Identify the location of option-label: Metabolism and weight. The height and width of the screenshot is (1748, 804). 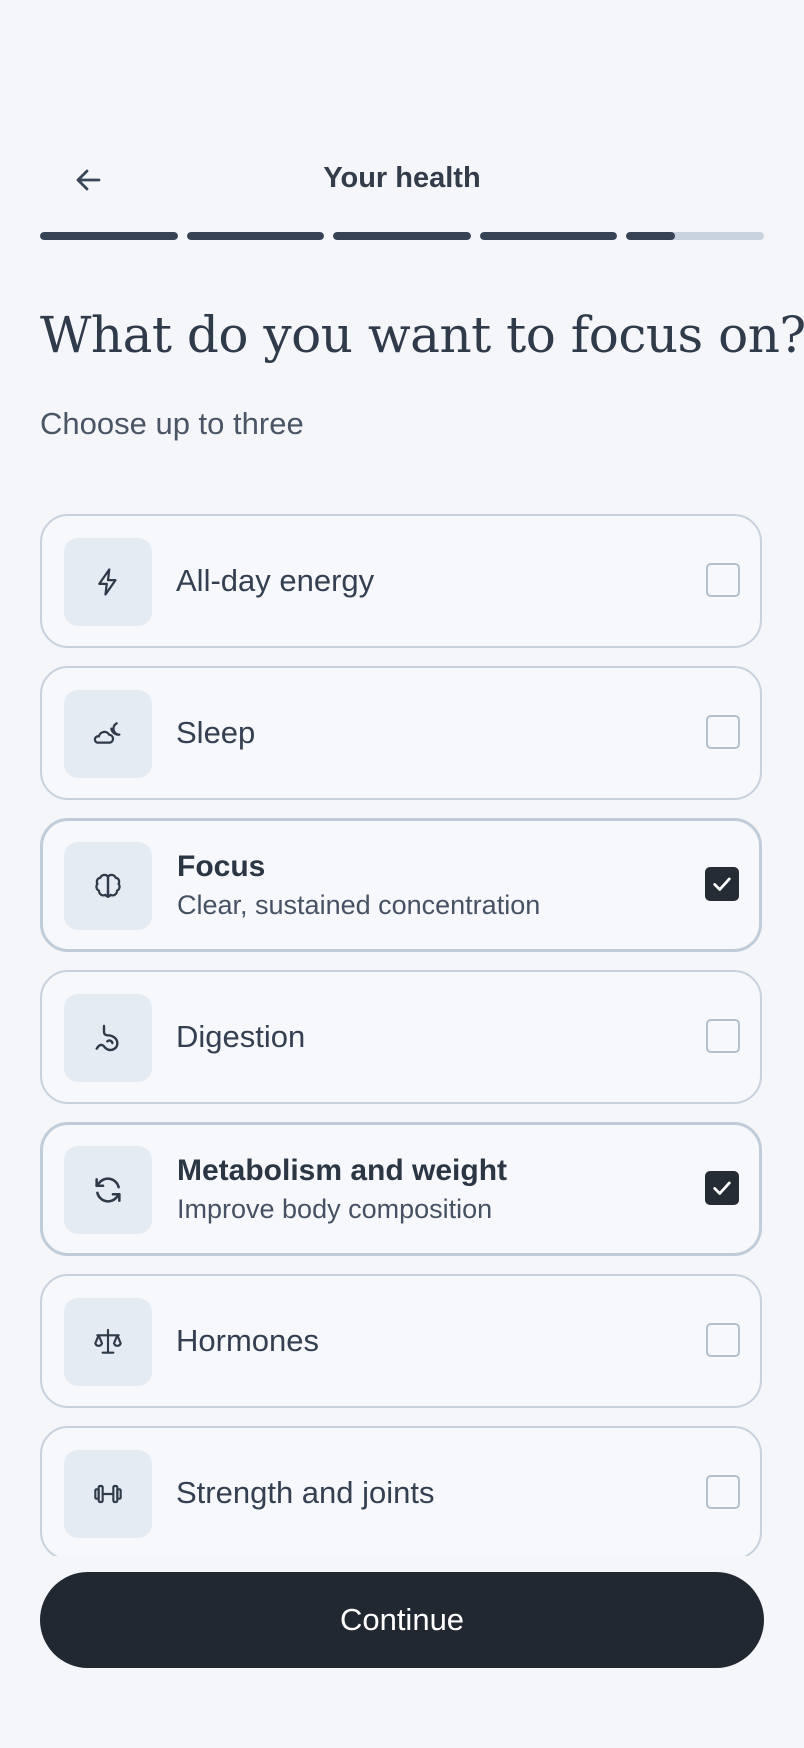
(342, 1170).